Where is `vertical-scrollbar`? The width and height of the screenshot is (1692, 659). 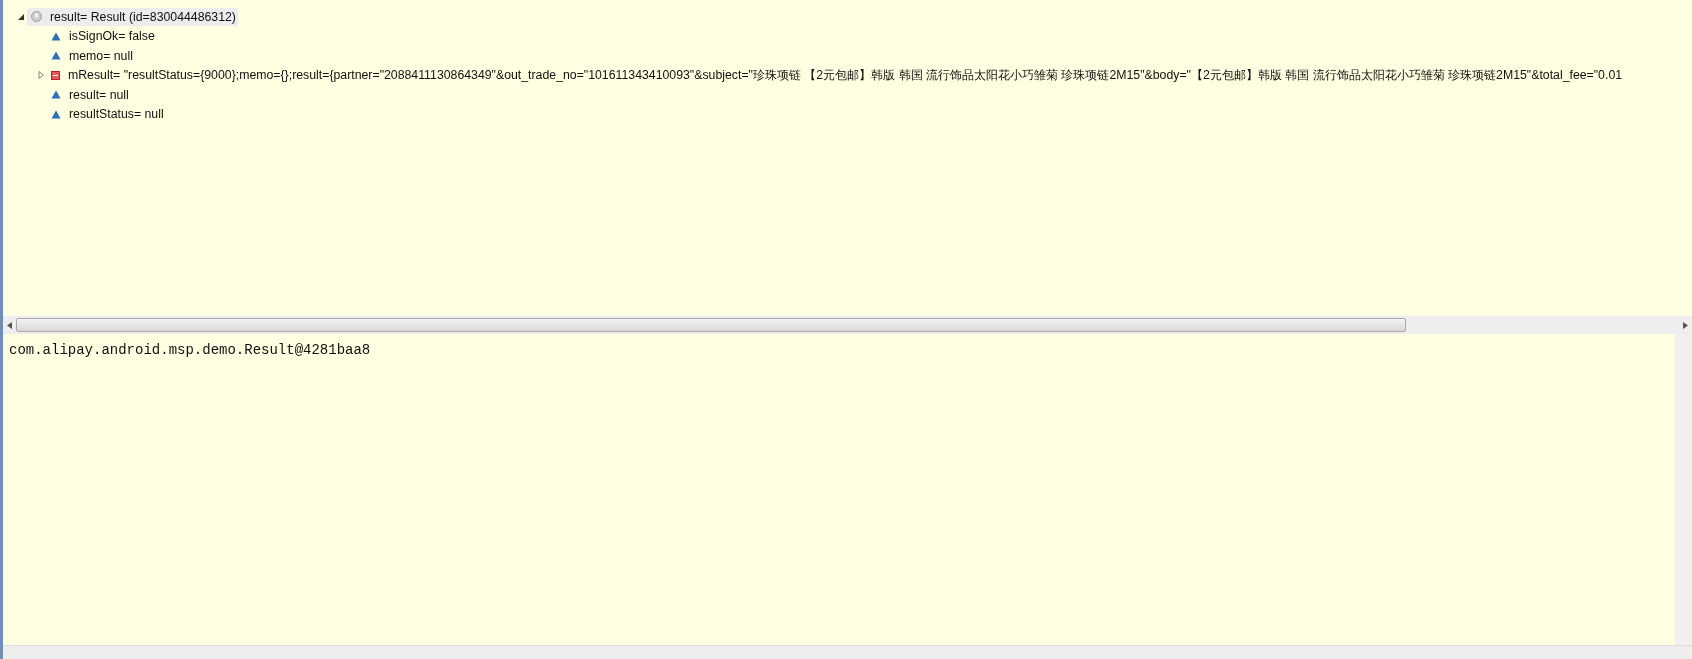 vertical-scrollbar is located at coordinates (1683, 489).